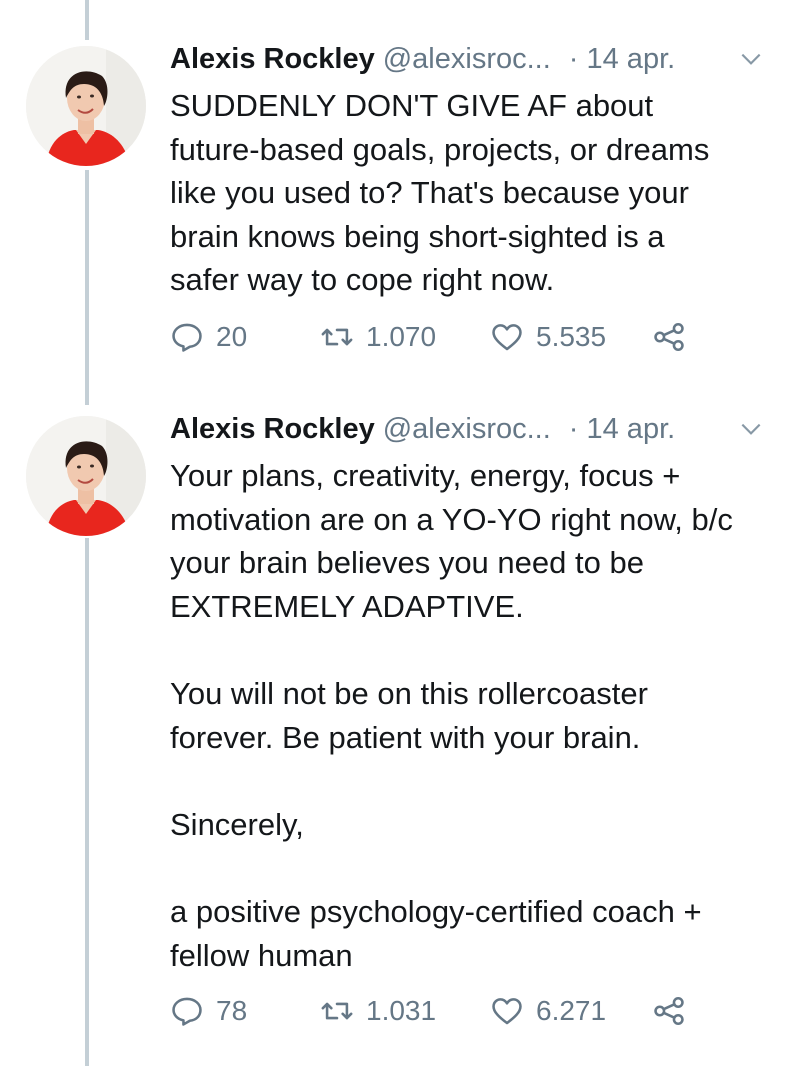 The image size is (800, 1066). I want to click on reply-button: 78, so click(245, 1011).